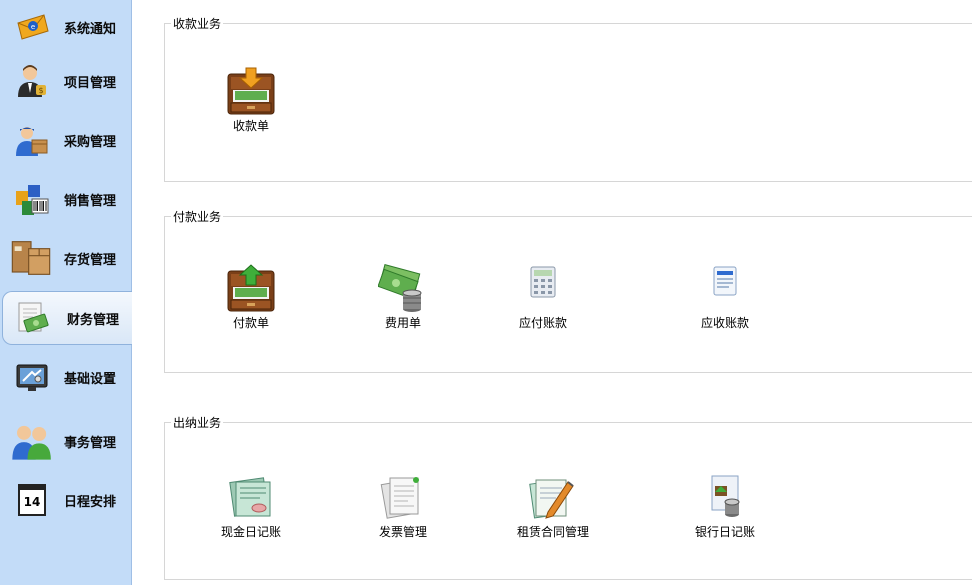 The image size is (972, 585). Describe the element at coordinates (33, 317) in the screenshot. I see `money-document-icon` at that location.